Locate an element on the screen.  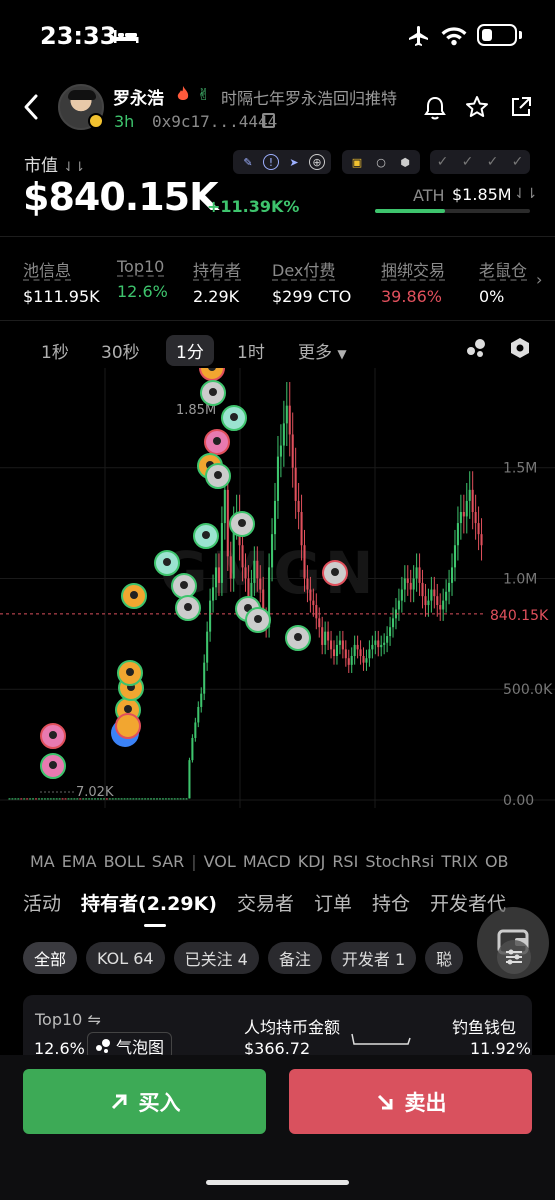
indicator-rsi: RSI is located at coordinates (345, 861).